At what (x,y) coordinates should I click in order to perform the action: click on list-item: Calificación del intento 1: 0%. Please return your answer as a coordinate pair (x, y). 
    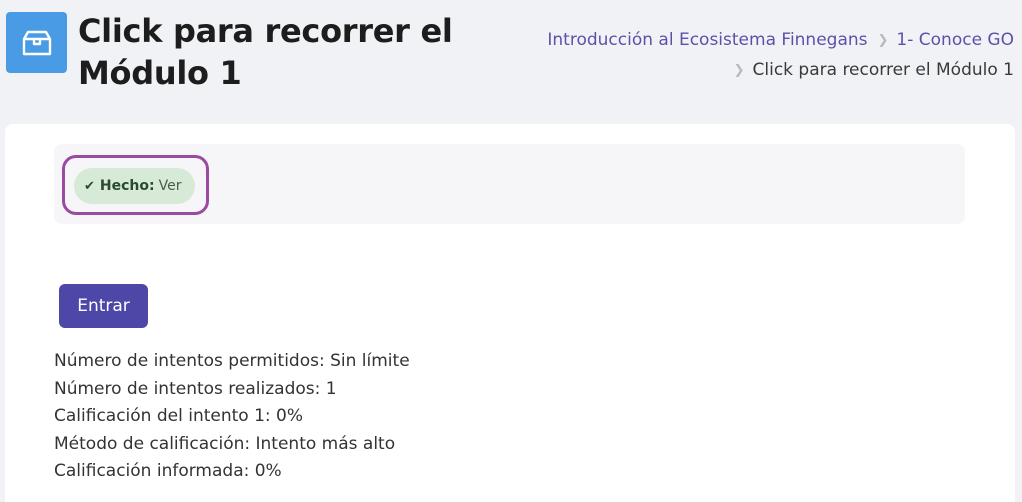
    Looking at the image, I should click on (179, 416).